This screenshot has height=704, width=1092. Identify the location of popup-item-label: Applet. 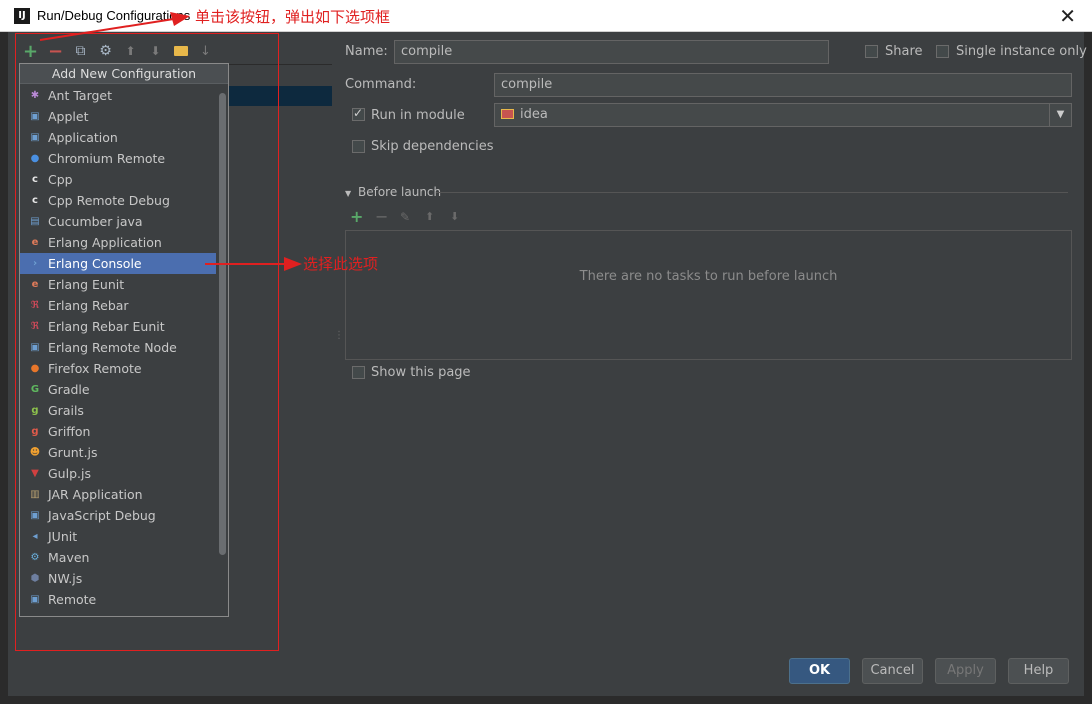
(68, 116).